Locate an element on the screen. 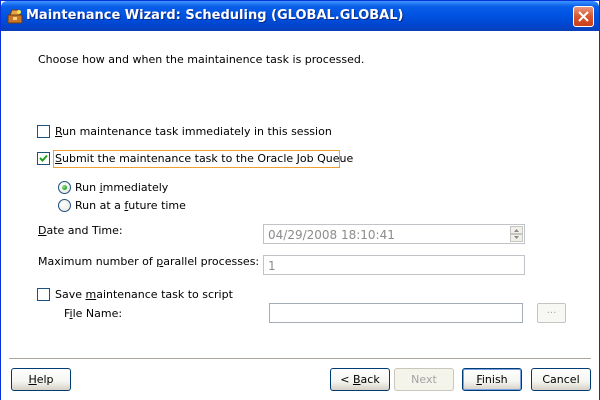  date-time-label: Date and Time: is located at coordinates (80, 230).